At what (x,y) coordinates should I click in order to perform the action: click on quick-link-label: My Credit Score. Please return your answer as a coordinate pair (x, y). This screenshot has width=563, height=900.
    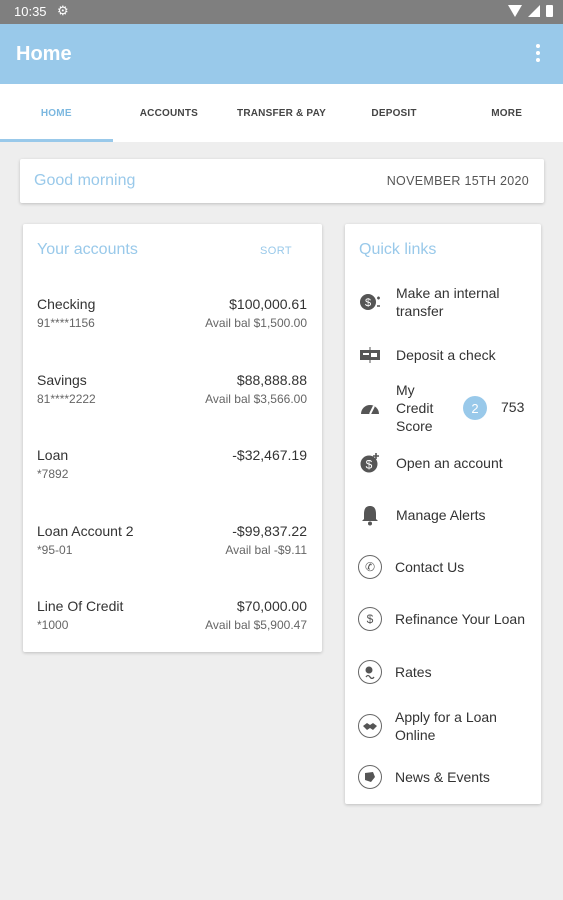
    Looking at the image, I should click on (415, 408).